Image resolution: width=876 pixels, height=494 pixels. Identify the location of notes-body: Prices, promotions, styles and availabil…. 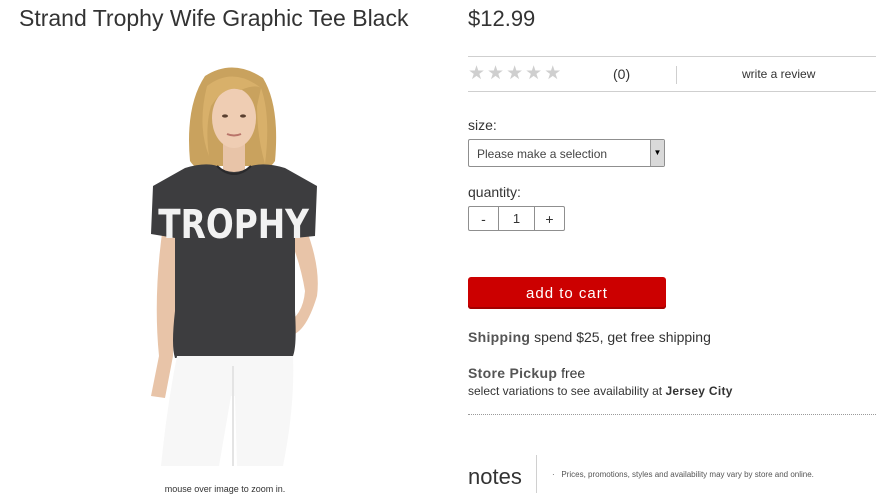
(687, 474).